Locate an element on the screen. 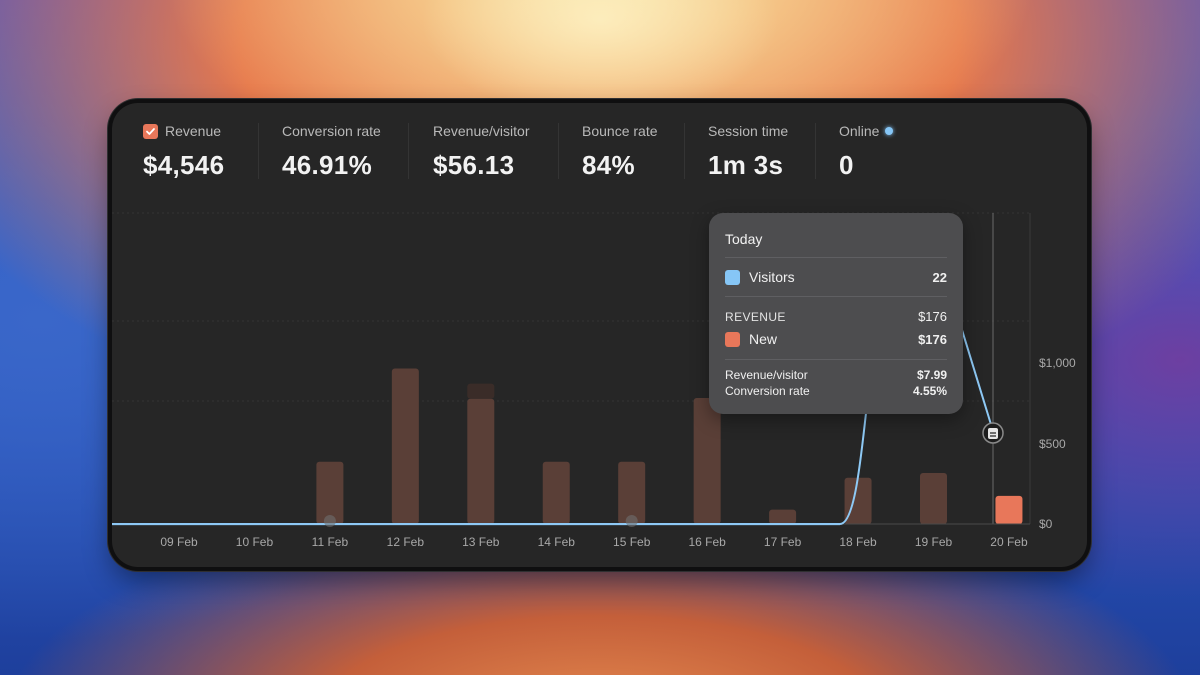 This screenshot has width=1200, height=675. tooltip-rpv-row: Revenue/visitor $7.99 is located at coordinates (836, 375).